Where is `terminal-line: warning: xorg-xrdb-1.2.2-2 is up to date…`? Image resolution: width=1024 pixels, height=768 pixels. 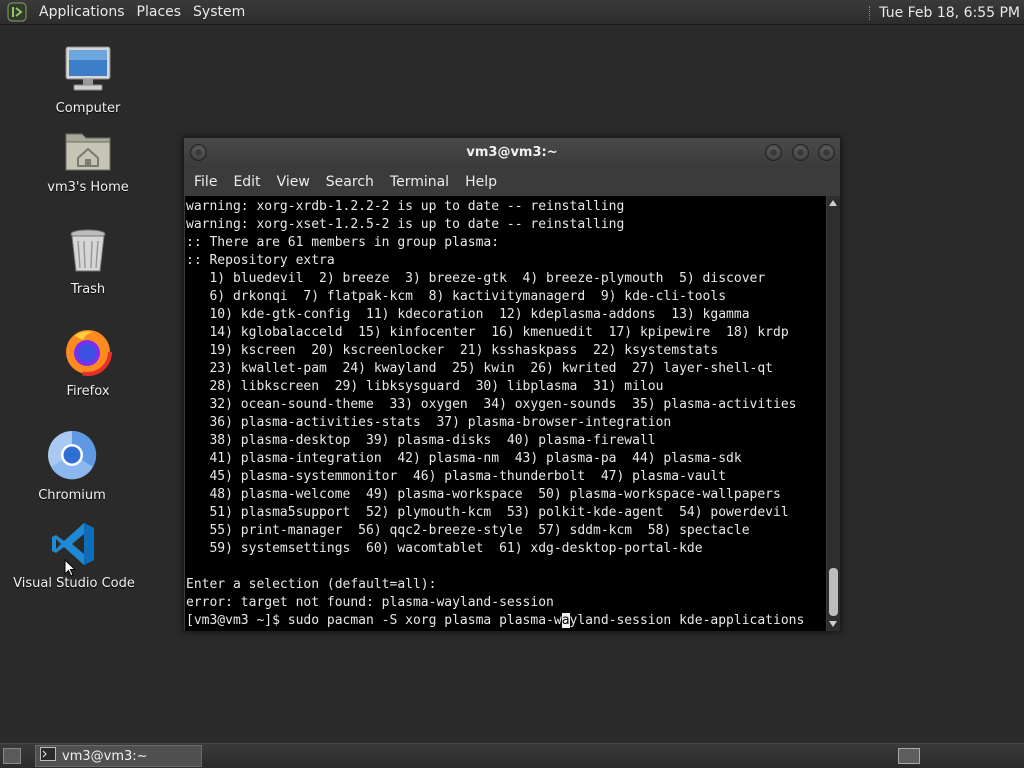 terminal-line: warning: xorg-xrdb-1.2.2-2 is up to date… is located at coordinates (405, 206).